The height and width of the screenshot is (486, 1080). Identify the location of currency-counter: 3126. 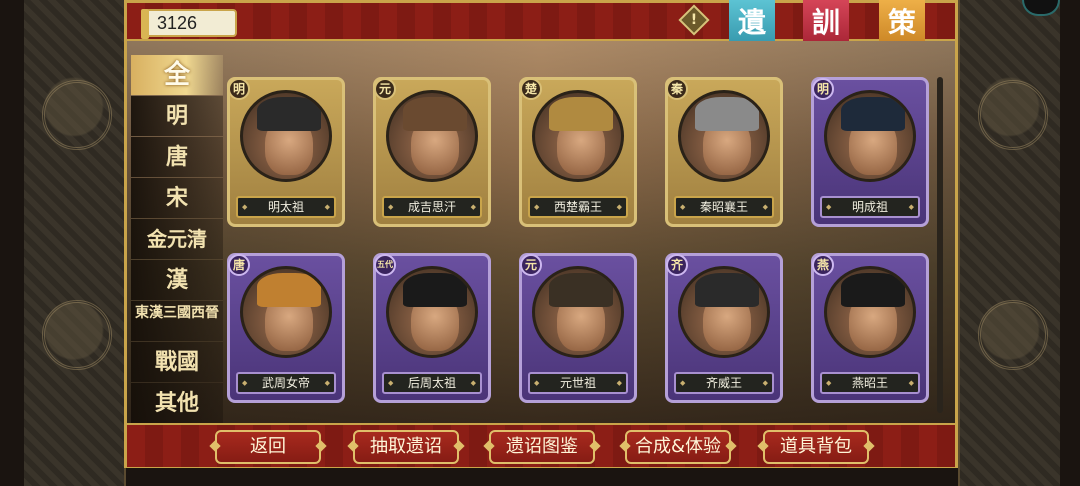
(189, 24).